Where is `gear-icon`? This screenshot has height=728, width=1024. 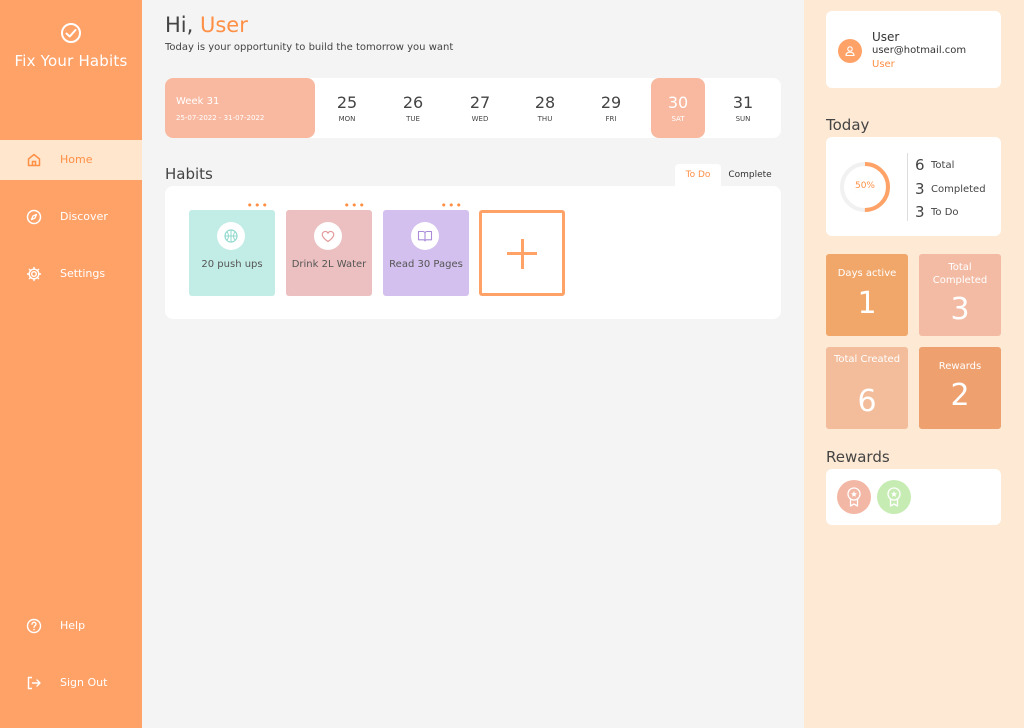
gear-icon is located at coordinates (34, 274).